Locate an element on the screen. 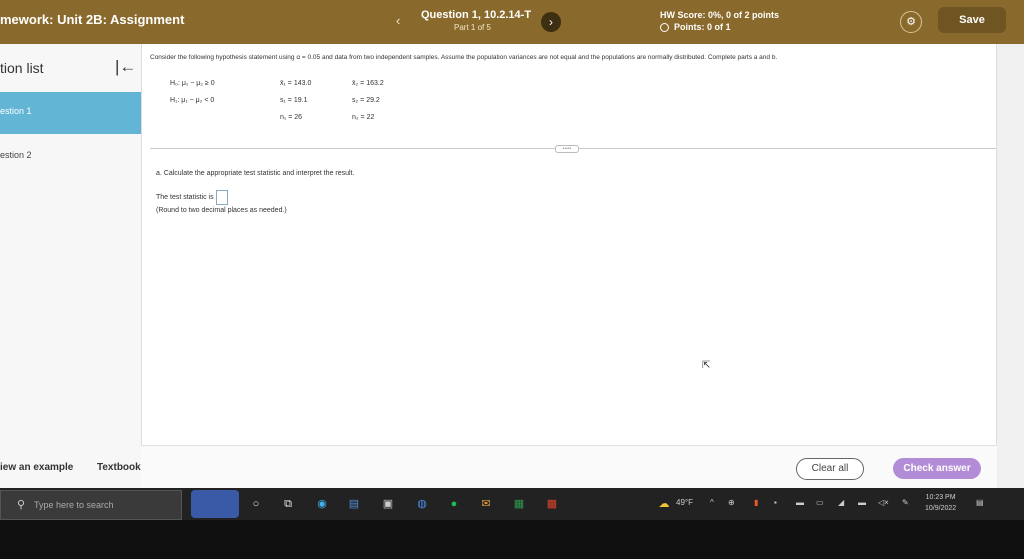  clock: 10:23 PM 10/9/2022 is located at coordinates (940, 503).